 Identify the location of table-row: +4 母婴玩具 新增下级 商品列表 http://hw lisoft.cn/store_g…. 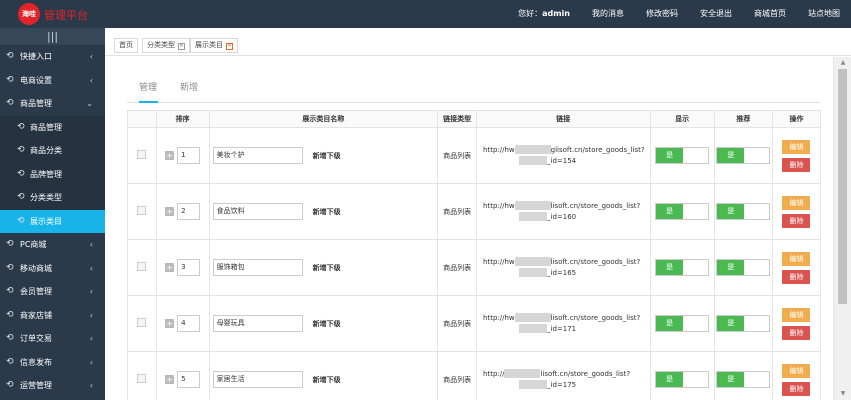
(474, 323).